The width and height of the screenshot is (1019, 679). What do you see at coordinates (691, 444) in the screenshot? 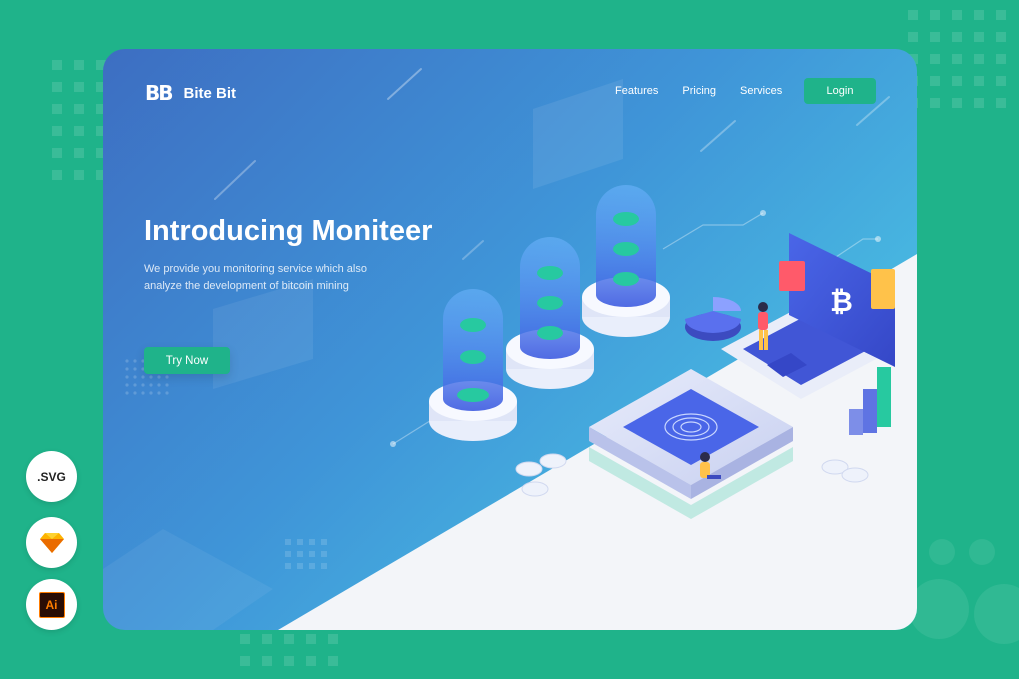
I see `fingerprint-chip` at bounding box center [691, 444].